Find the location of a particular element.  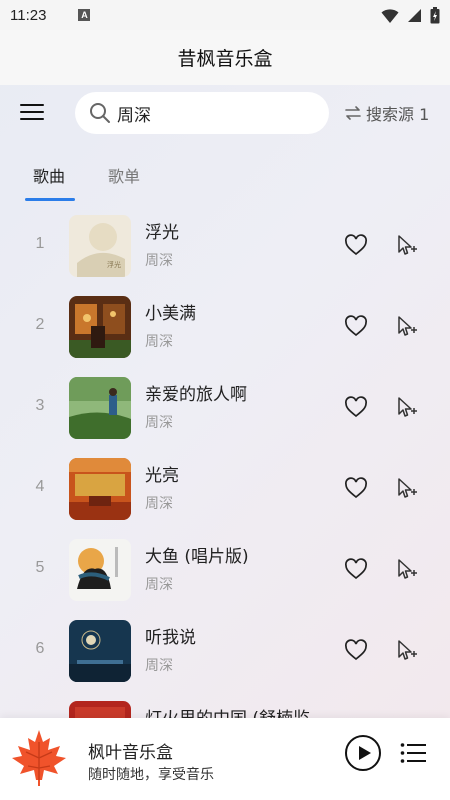

song-title: 听我说 is located at coordinates (170, 638).